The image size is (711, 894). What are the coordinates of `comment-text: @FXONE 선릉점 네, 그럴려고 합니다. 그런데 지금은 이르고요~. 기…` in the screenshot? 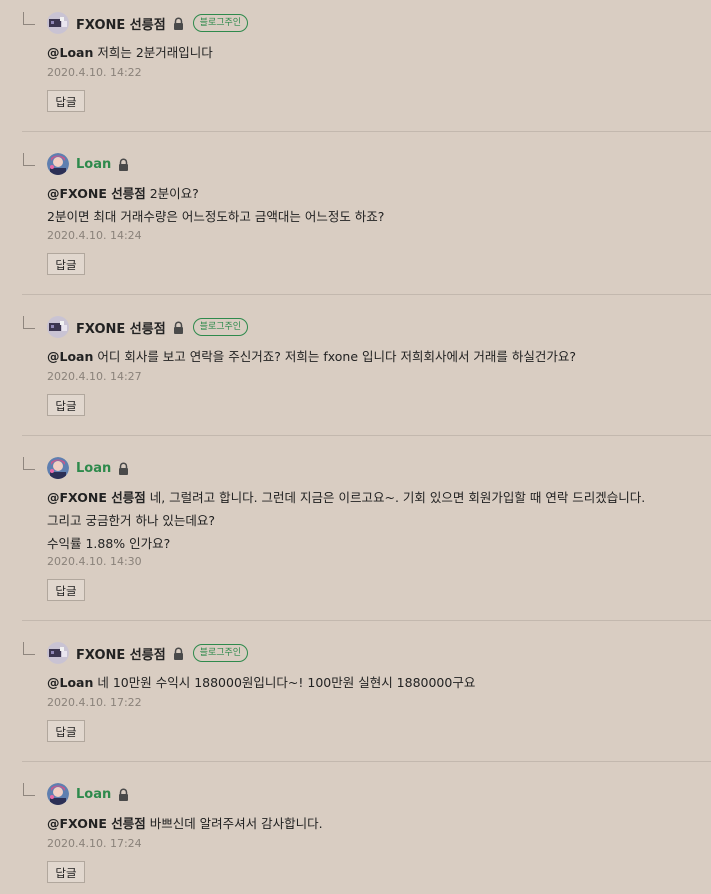 It's located at (346, 520).